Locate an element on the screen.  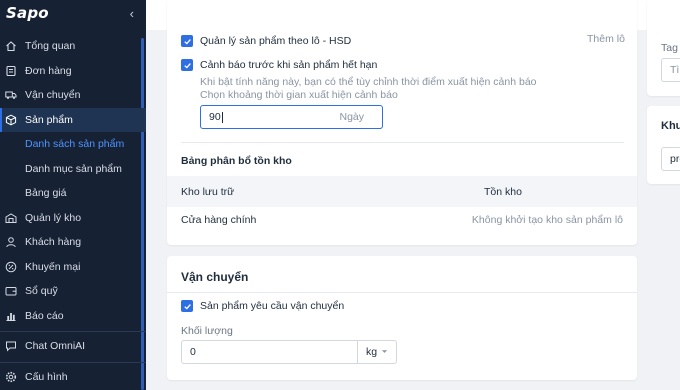
weight-unit-value: kg is located at coordinates (372, 352).